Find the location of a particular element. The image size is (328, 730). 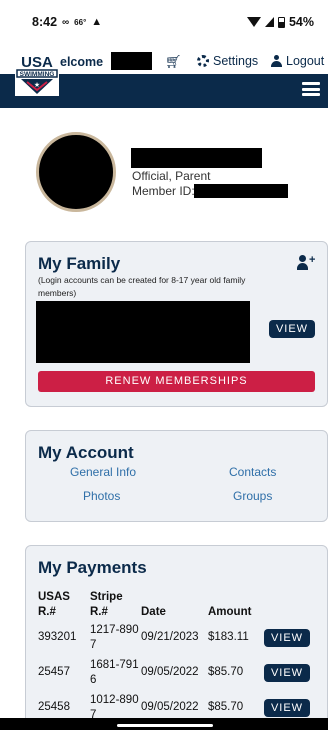

stripe-receipt: 1217-8907 is located at coordinates (114, 637).